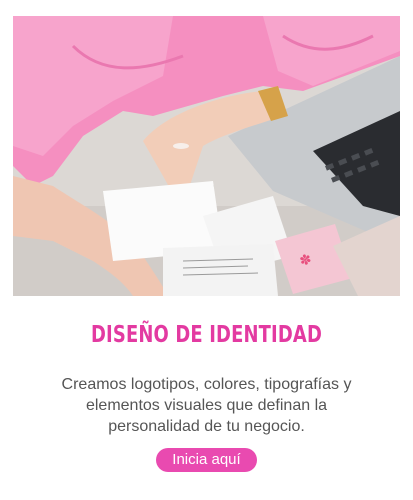  What do you see at coordinates (206, 460) in the screenshot?
I see `start-here-button: Inicia aquí` at bounding box center [206, 460].